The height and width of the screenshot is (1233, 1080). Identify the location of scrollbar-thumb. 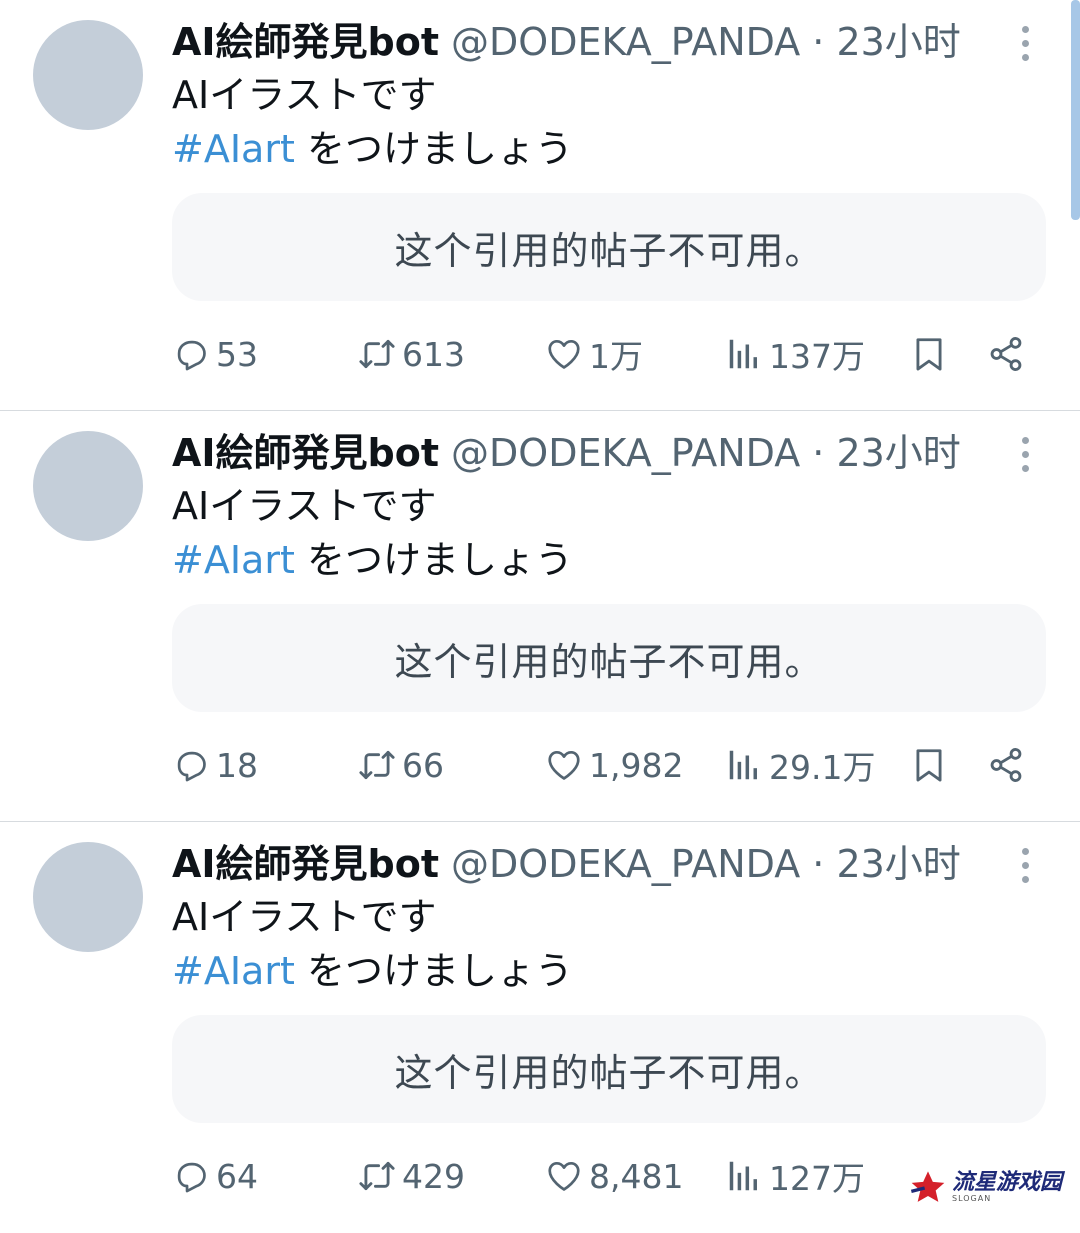
(1075, 110).